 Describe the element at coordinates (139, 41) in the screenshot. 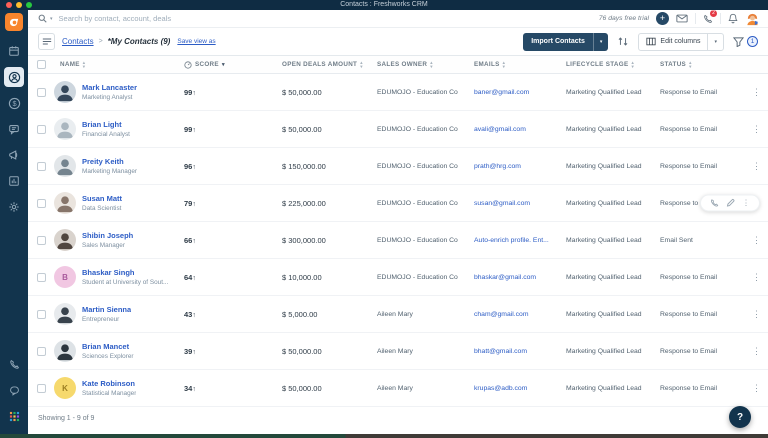

I see `current-view-name: *My Contacts (9)` at that location.